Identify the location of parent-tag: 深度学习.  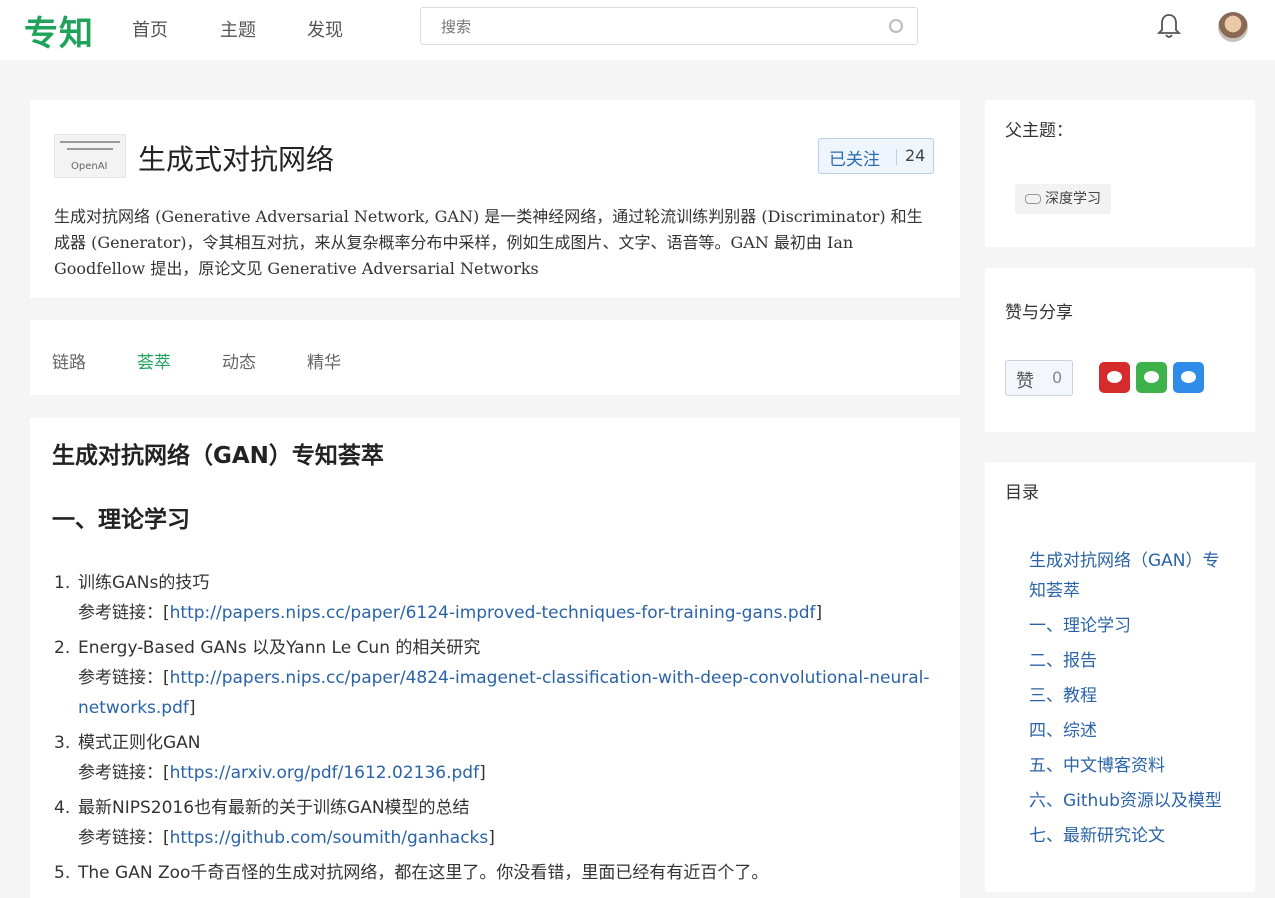
(1063, 199).